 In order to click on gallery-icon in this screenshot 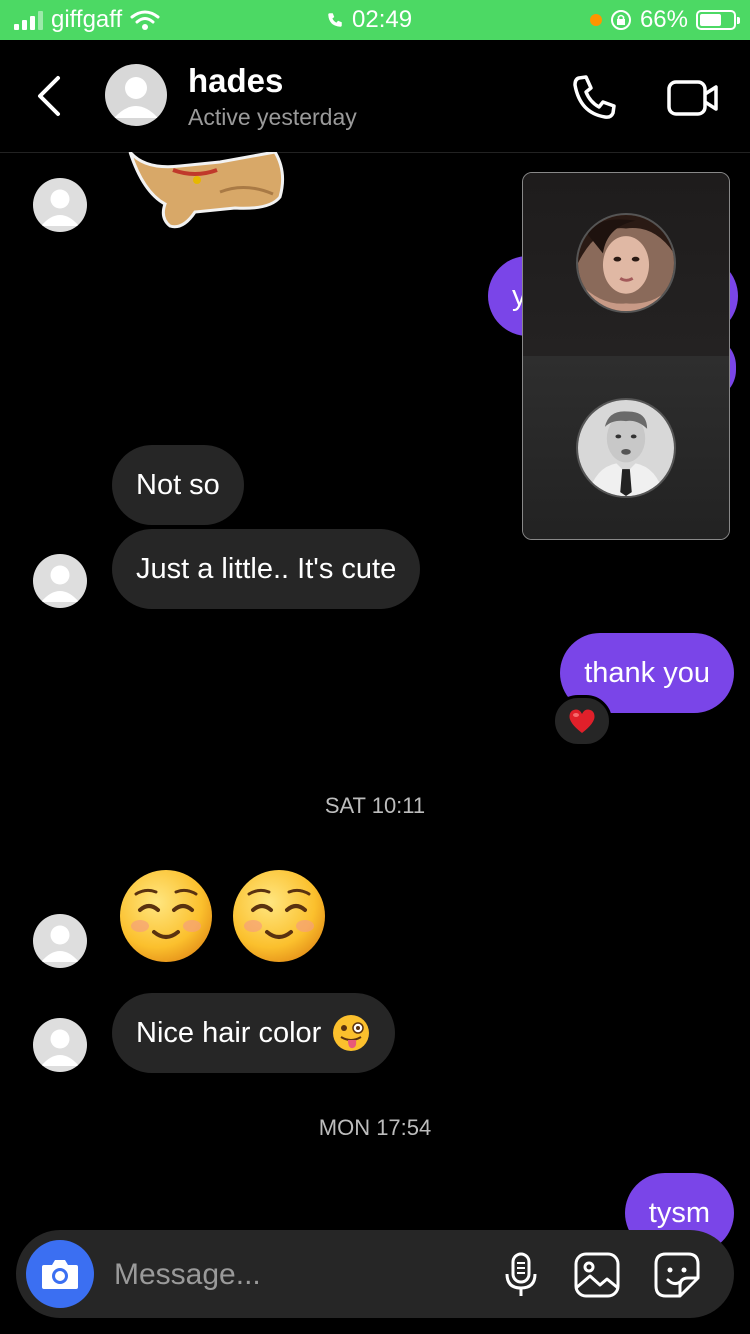, I will do `click(597, 1275)`.